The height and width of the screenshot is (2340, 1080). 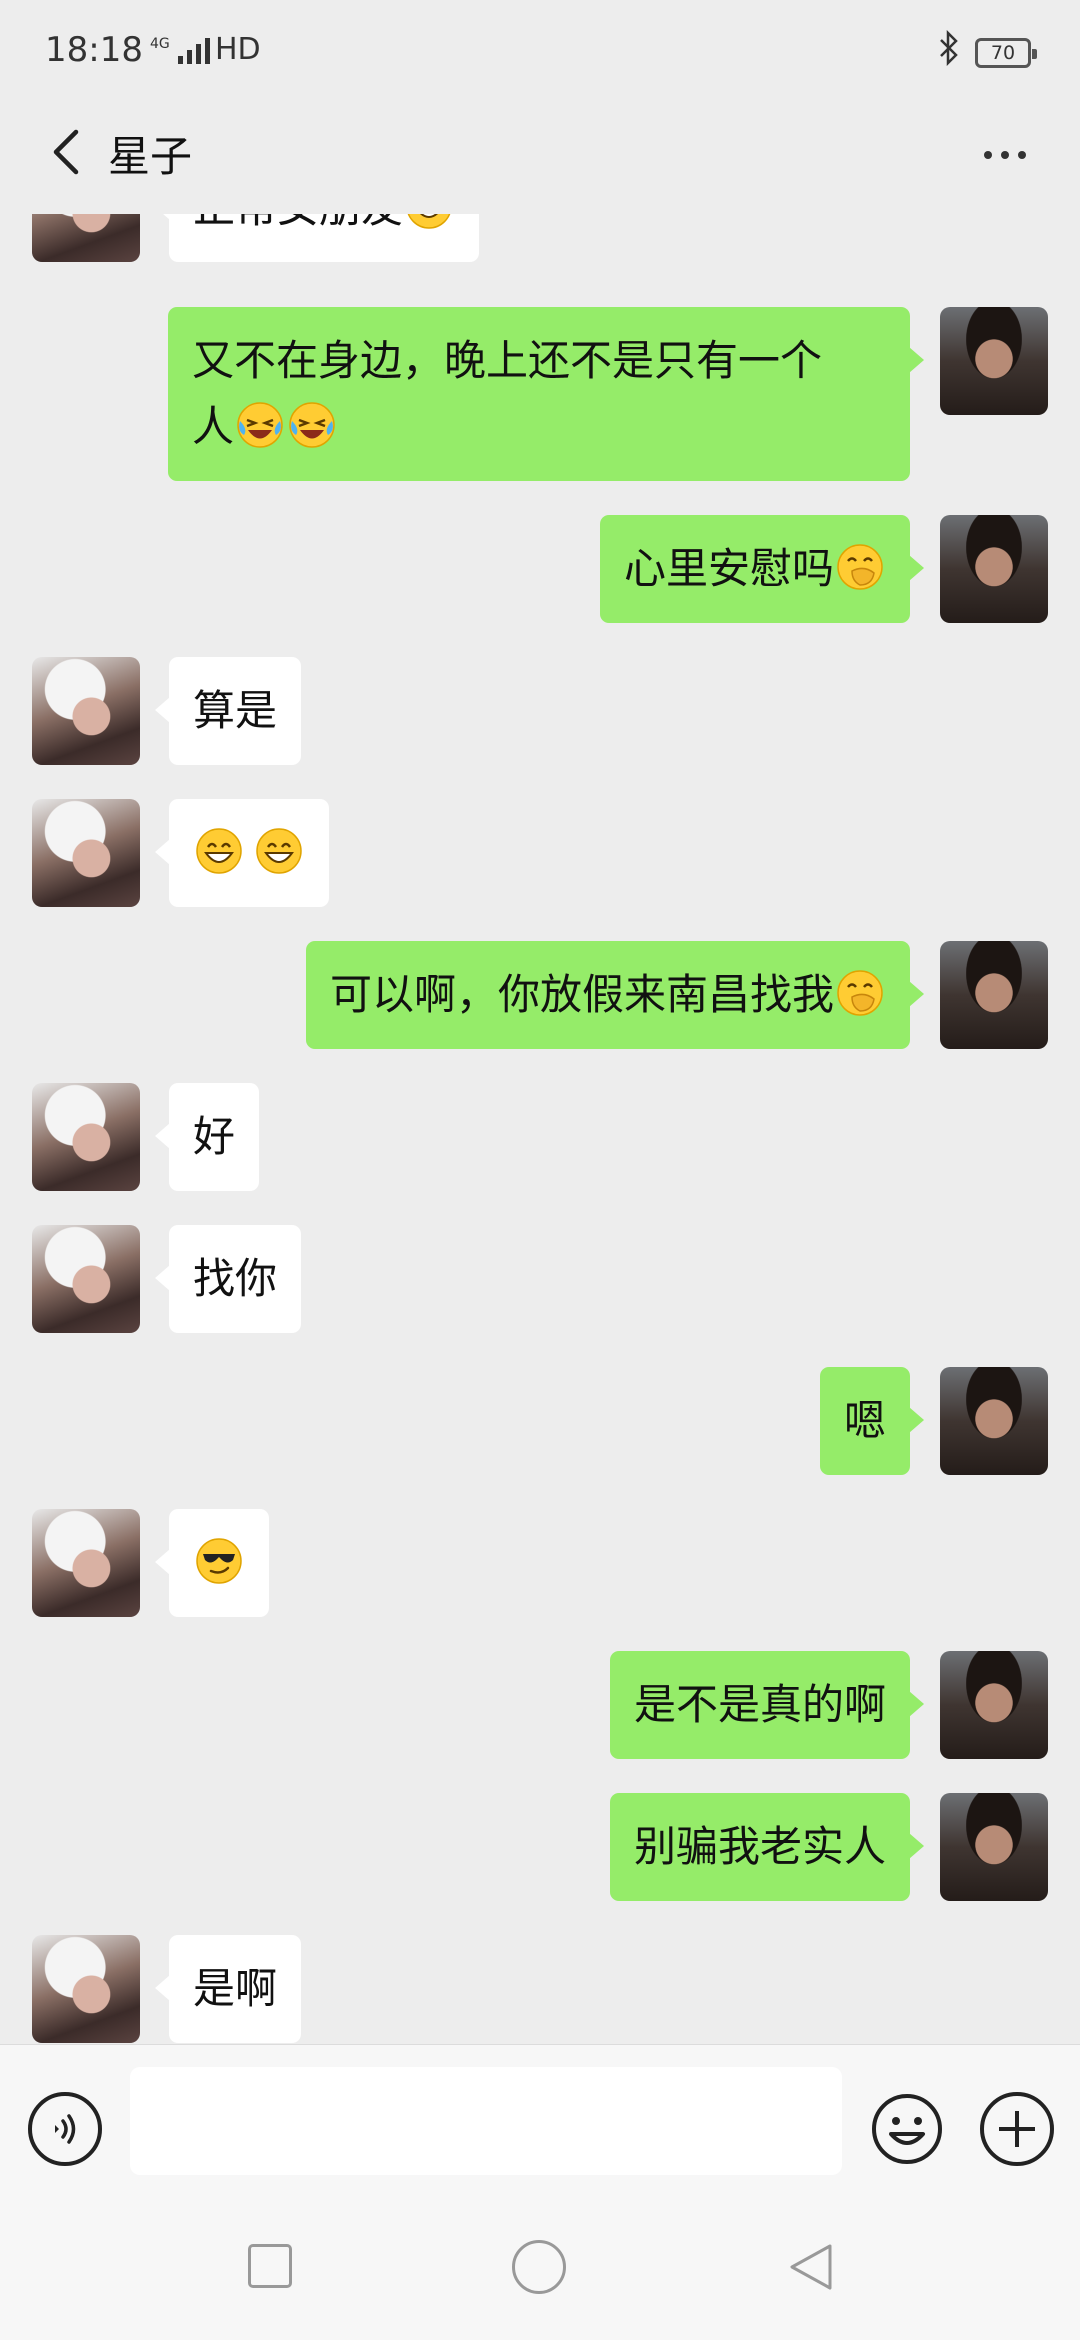 What do you see at coordinates (298, 223) in the screenshot?
I see `message-text: 正常女朋友` at bounding box center [298, 223].